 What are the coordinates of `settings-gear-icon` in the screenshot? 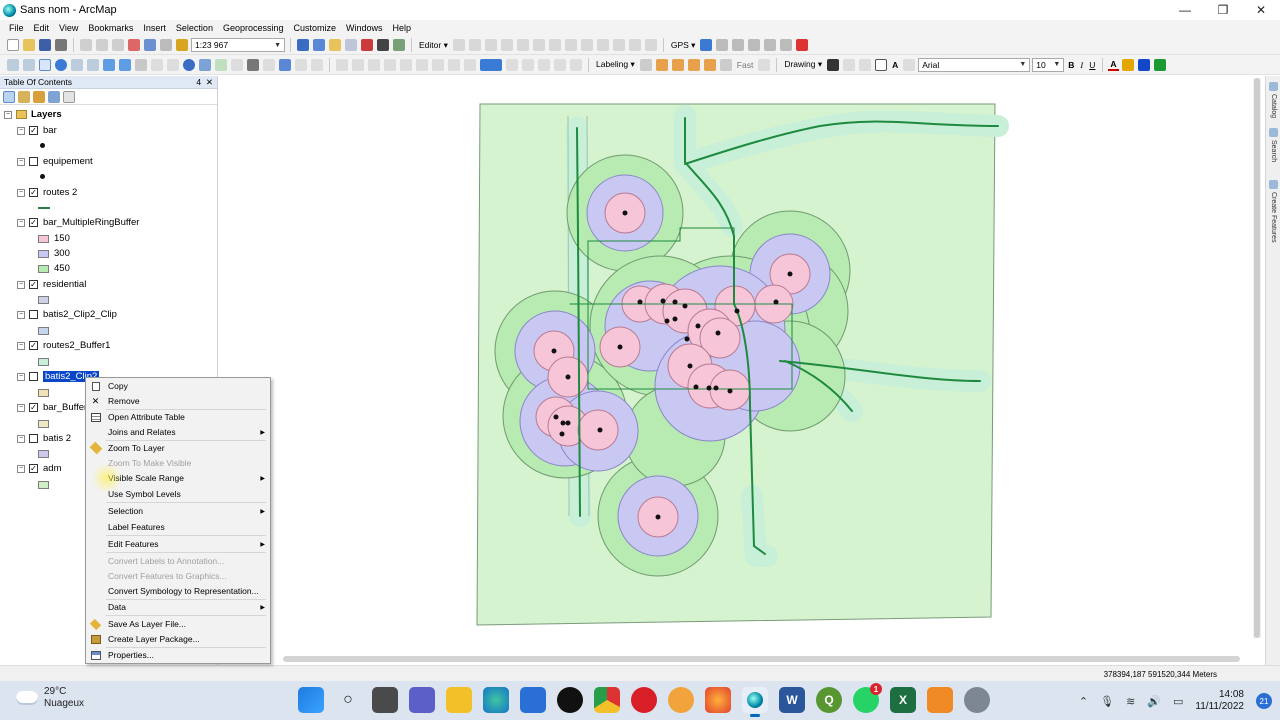 It's located at (977, 700).